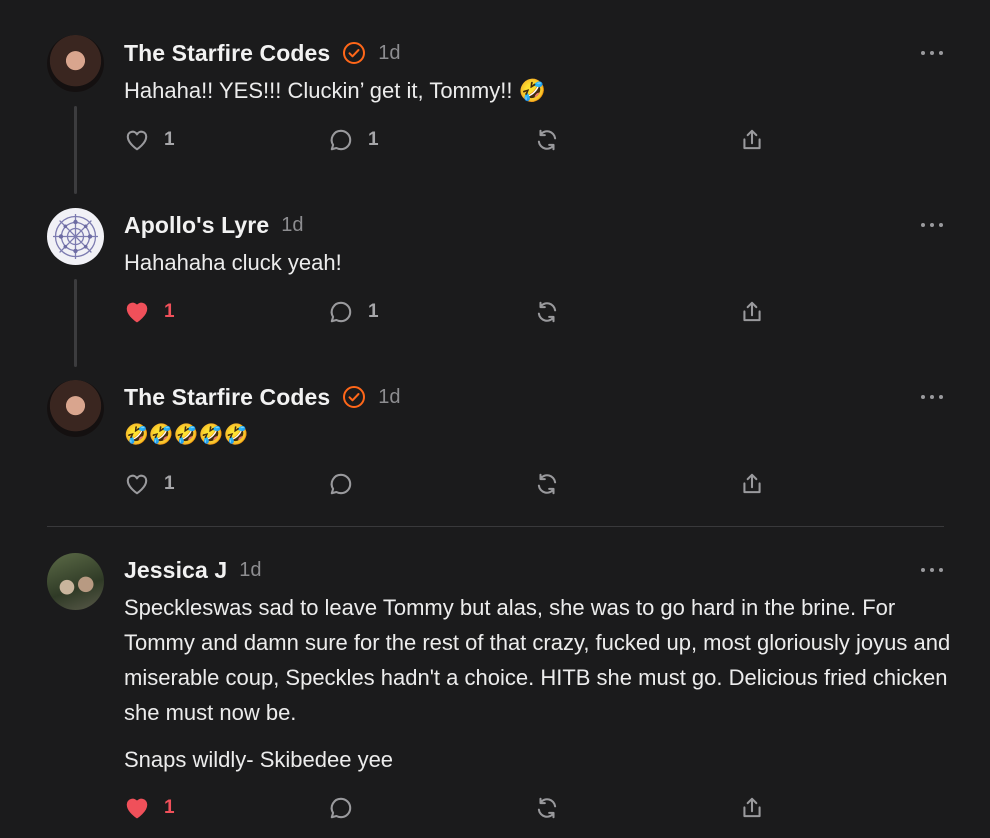 This screenshot has height=838, width=990. I want to click on author-name: Apollo's Lyre, so click(196, 225).